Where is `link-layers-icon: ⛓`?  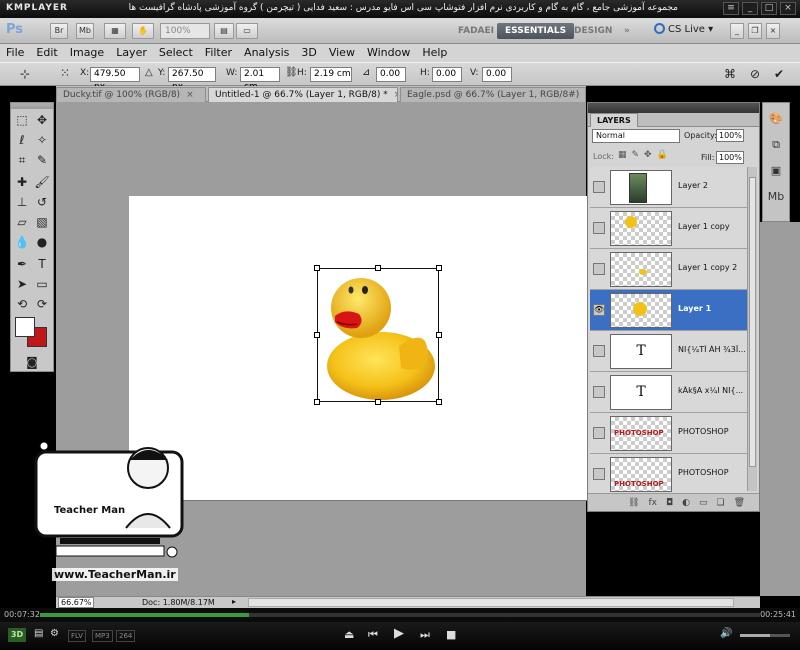
link-layers-icon: ⛓ is located at coordinates (633, 503).